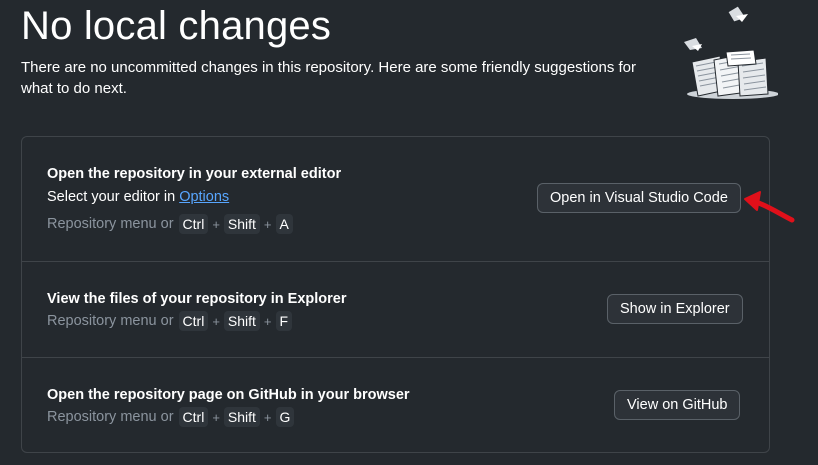 This screenshot has width=818, height=465. Describe the element at coordinates (677, 405) in the screenshot. I see `view-on-github-button: View on GitHub` at that location.